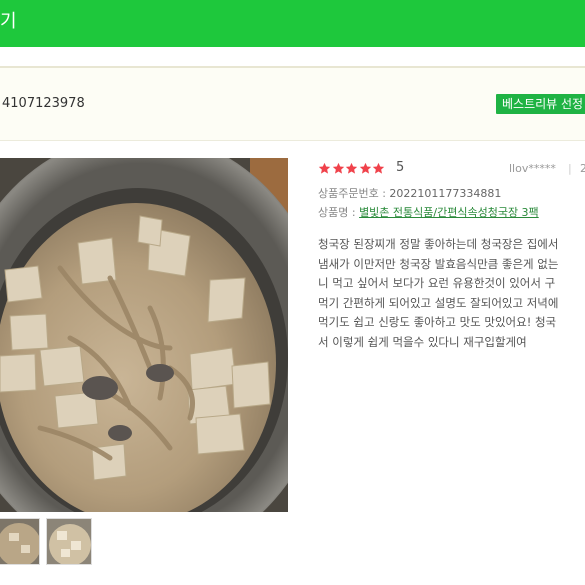 This screenshot has height=585, width=585. Describe the element at coordinates (582, 168) in the screenshot. I see `review-date: 2` at that location.